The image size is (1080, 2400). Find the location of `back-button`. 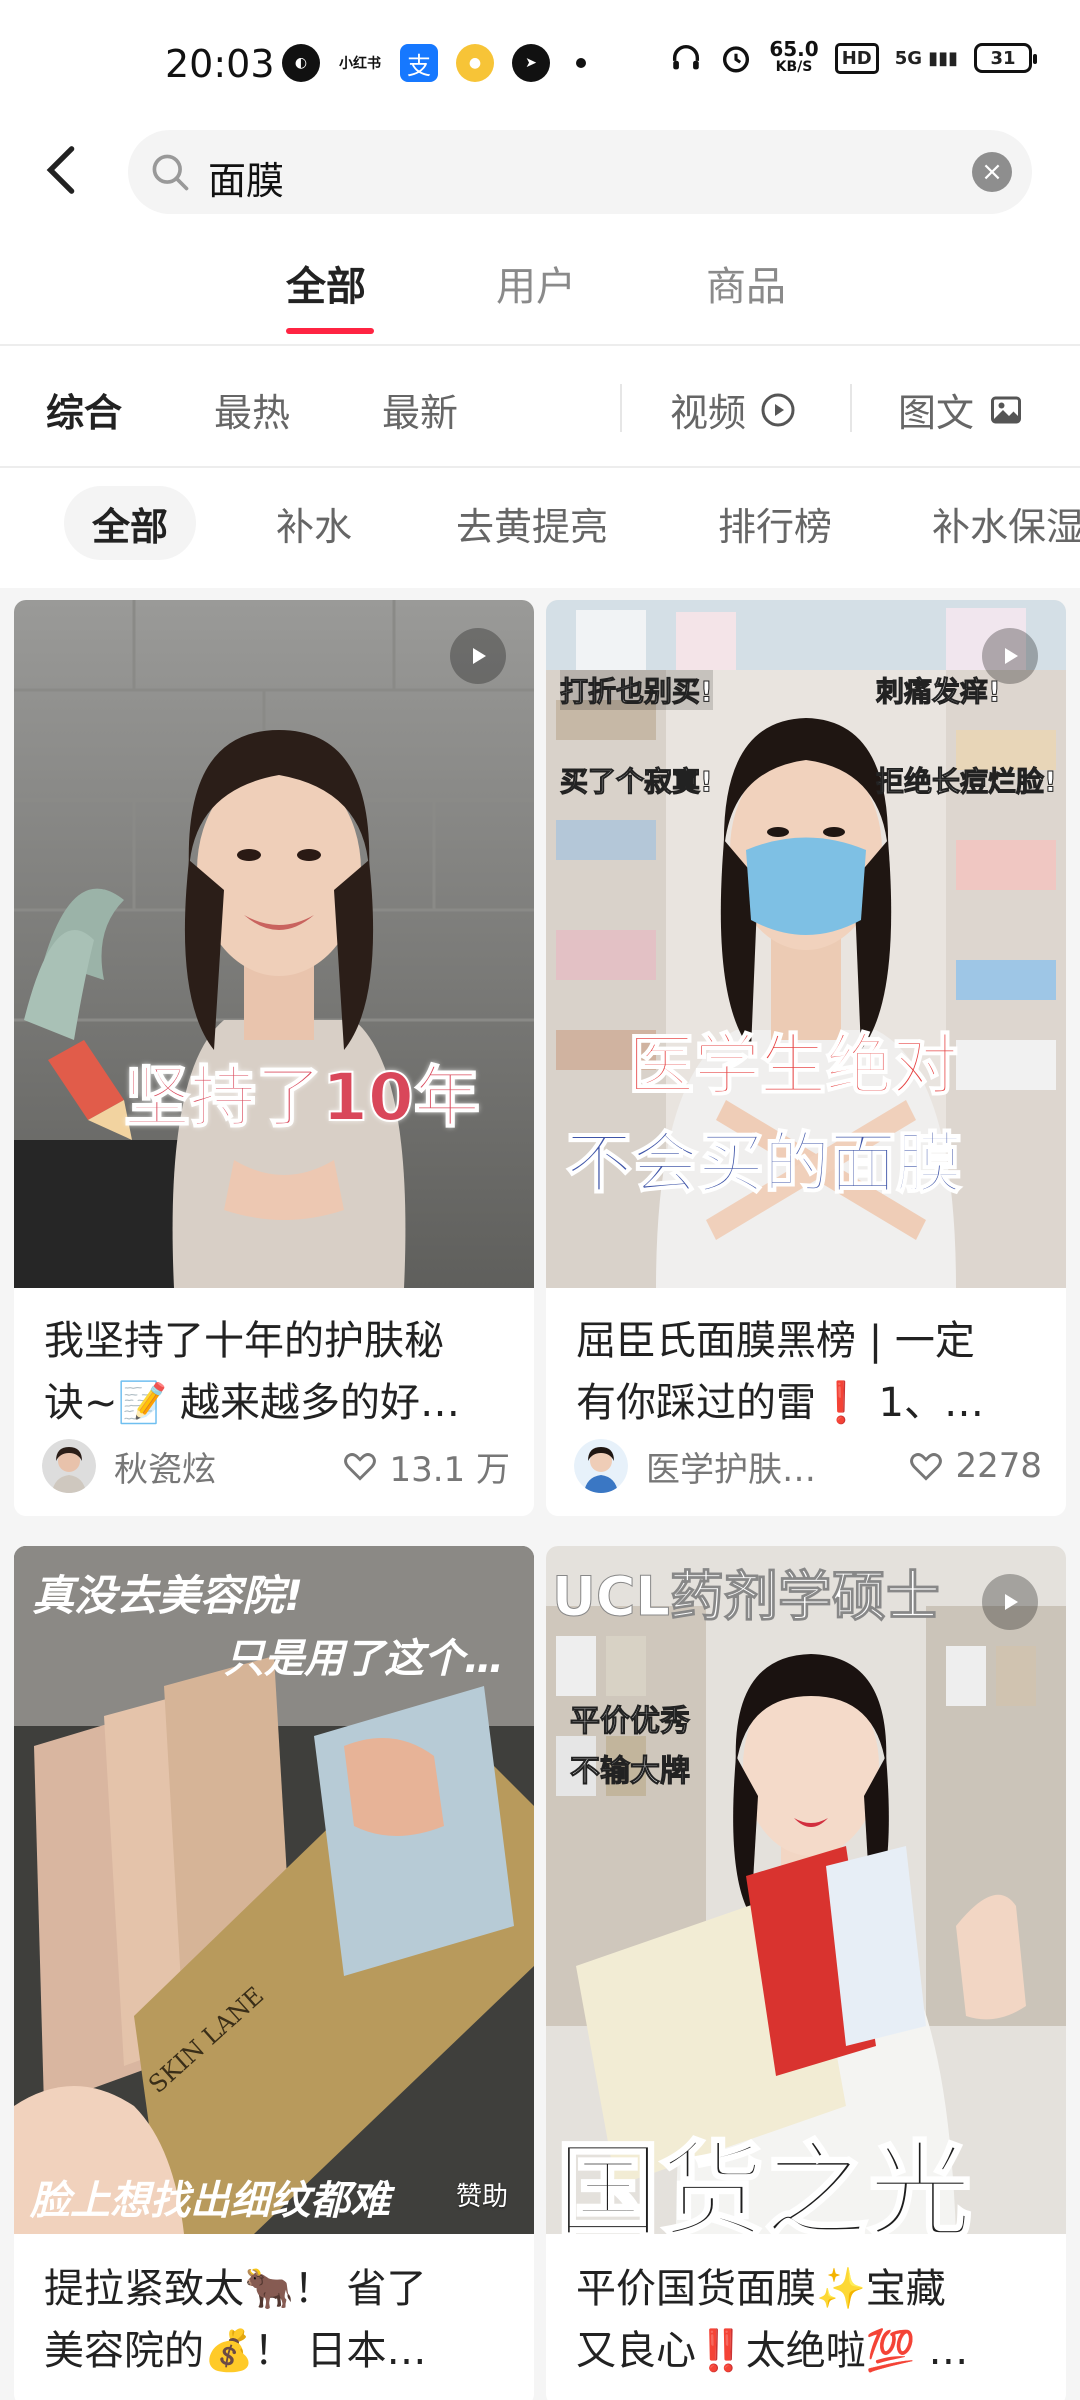

back-button is located at coordinates (62, 170).